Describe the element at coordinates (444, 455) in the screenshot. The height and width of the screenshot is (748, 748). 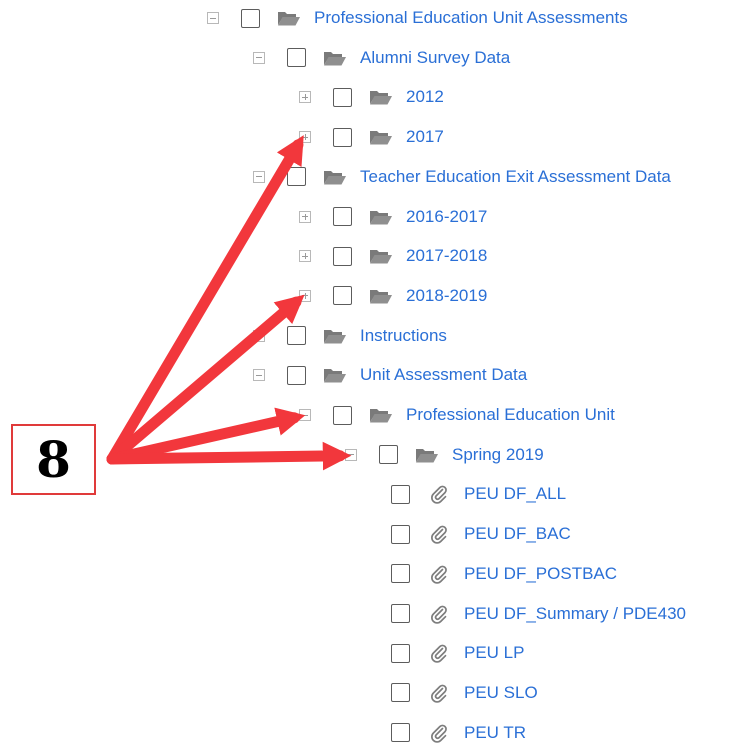
I see `tree-folder-row: Spring 2019` at that location.